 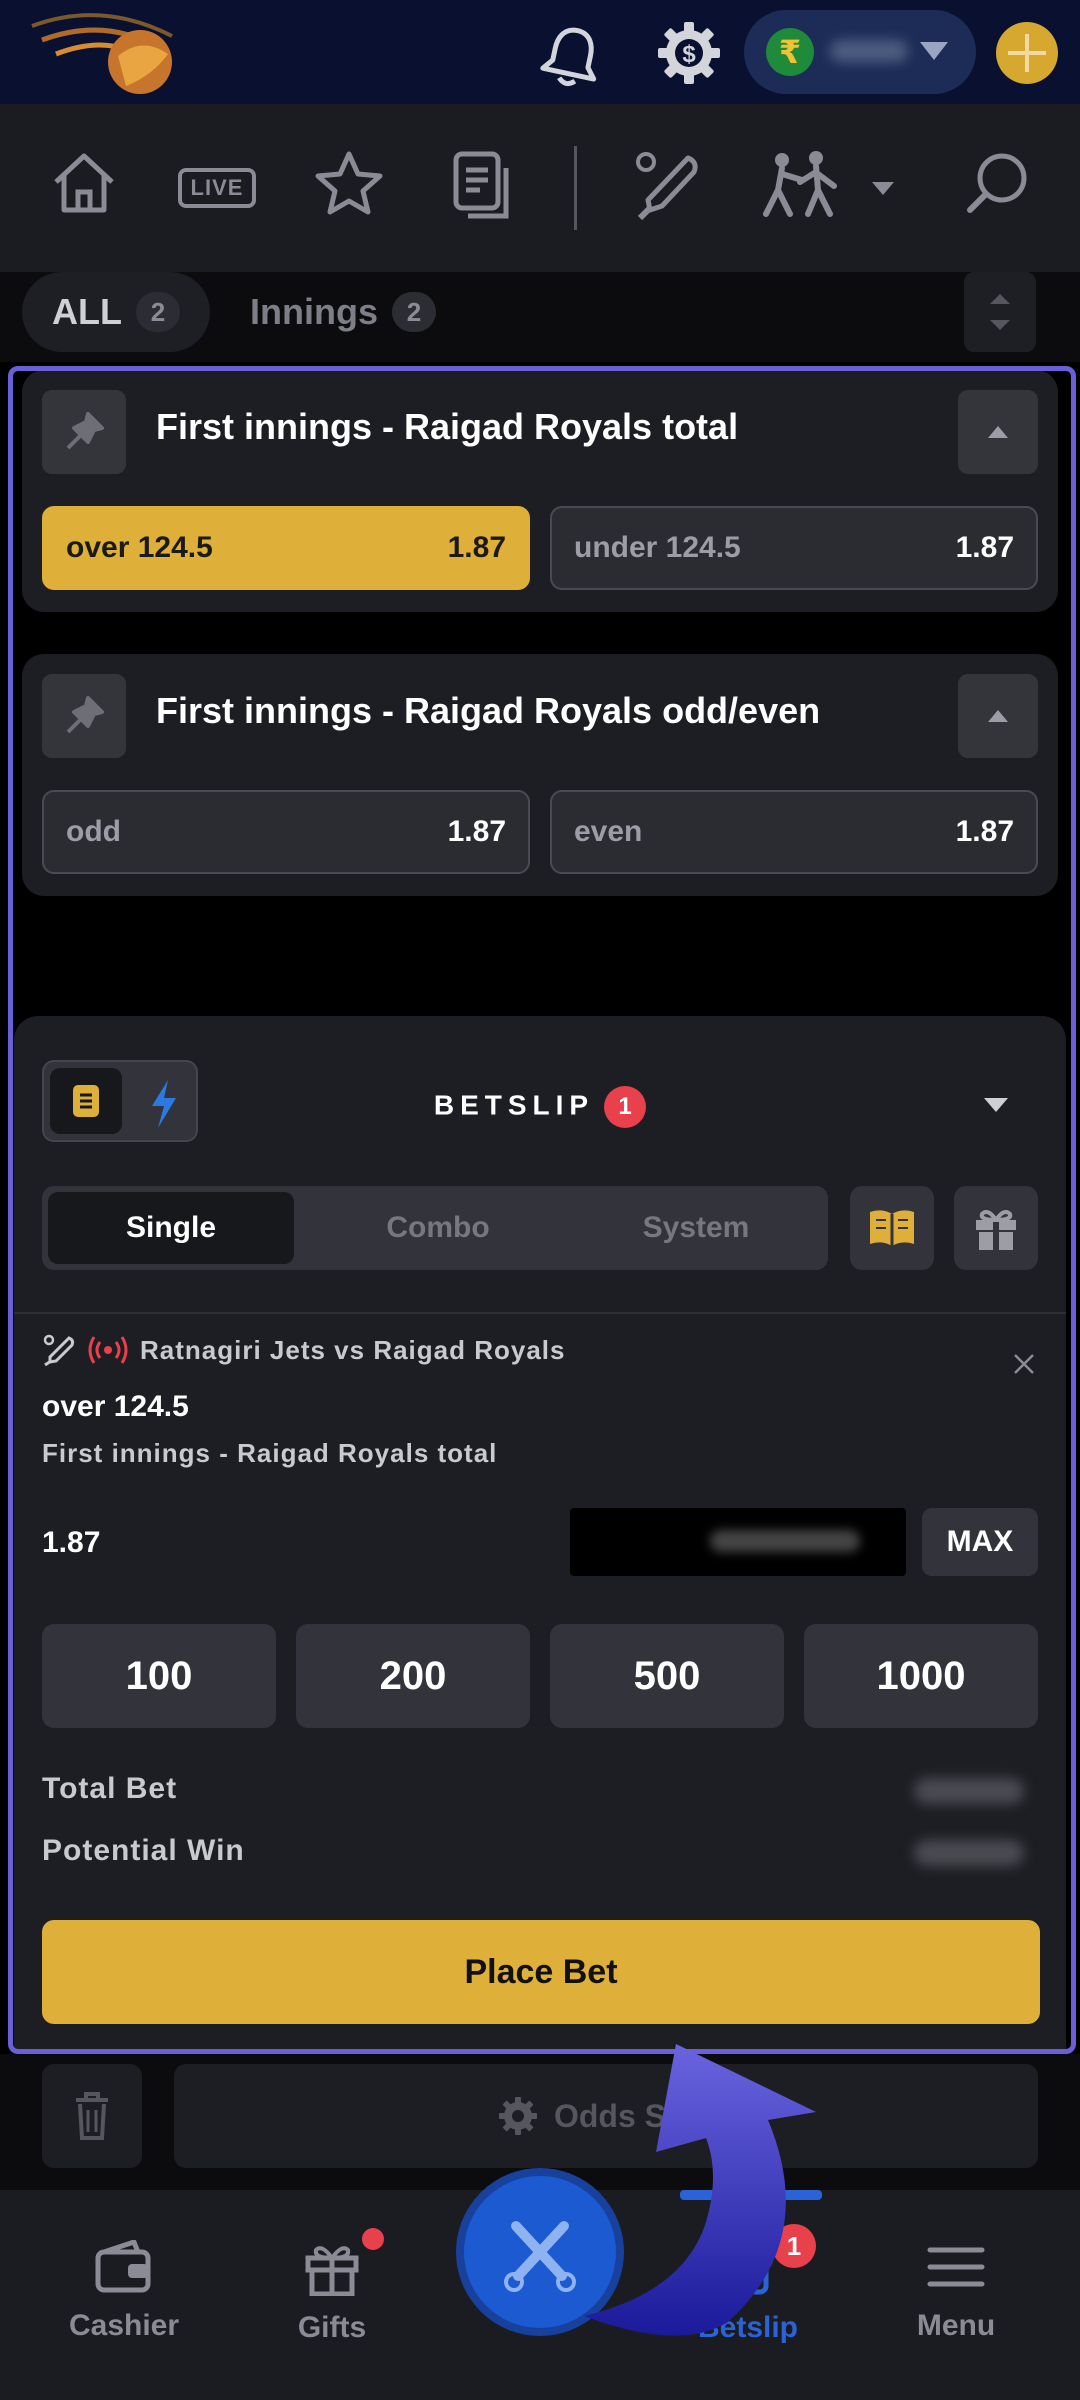 I want to click on collapse-all-icon, so click(x=1000, y=312).